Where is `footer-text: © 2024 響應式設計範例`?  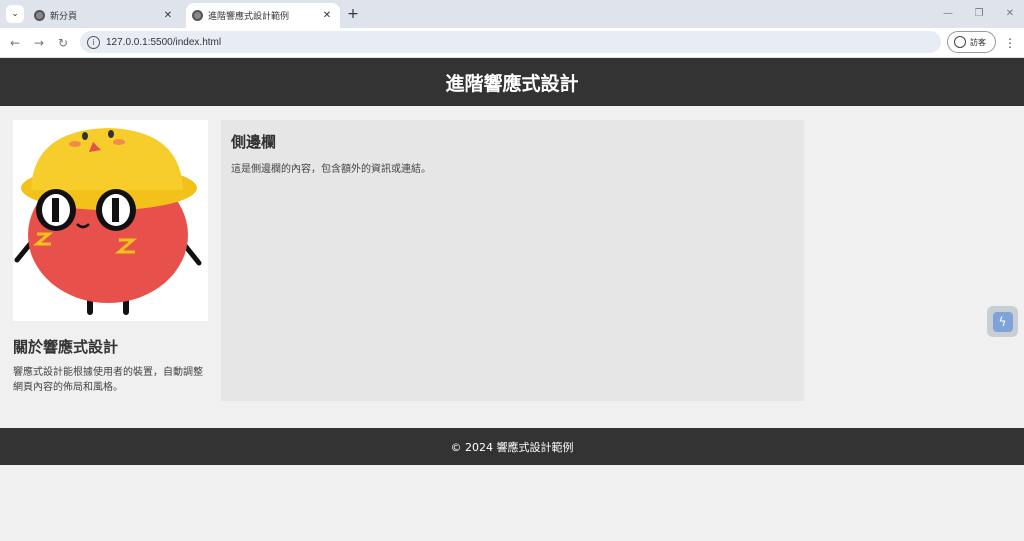 footer-text: © 2024 響應式設計範例 is located at coordinates (512, 447).